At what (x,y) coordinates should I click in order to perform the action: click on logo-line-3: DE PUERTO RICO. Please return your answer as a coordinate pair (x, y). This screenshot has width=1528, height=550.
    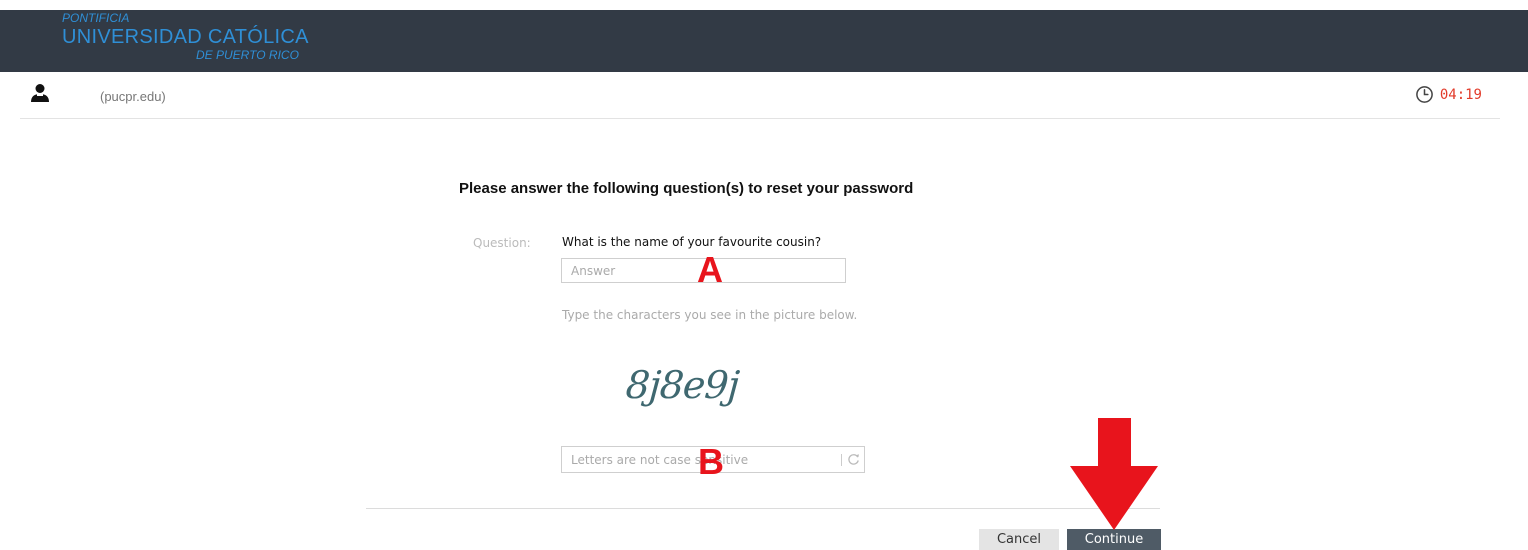
    Looking at the image, I should click on (247, 55).